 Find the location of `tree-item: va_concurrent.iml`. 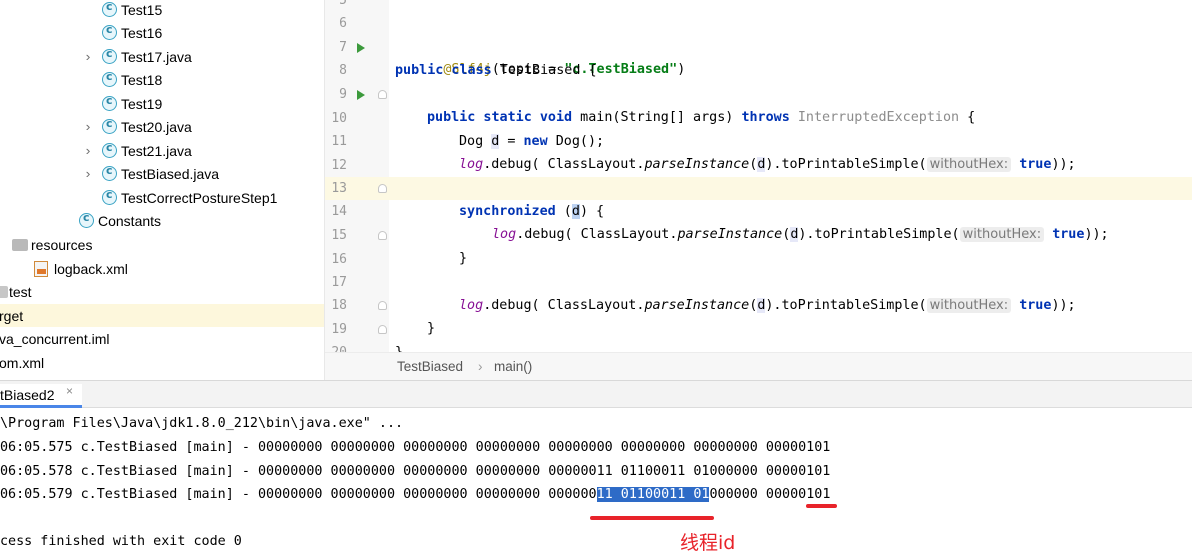

tree-item: va_concurrent.iml is located at coordinates (162, 338).